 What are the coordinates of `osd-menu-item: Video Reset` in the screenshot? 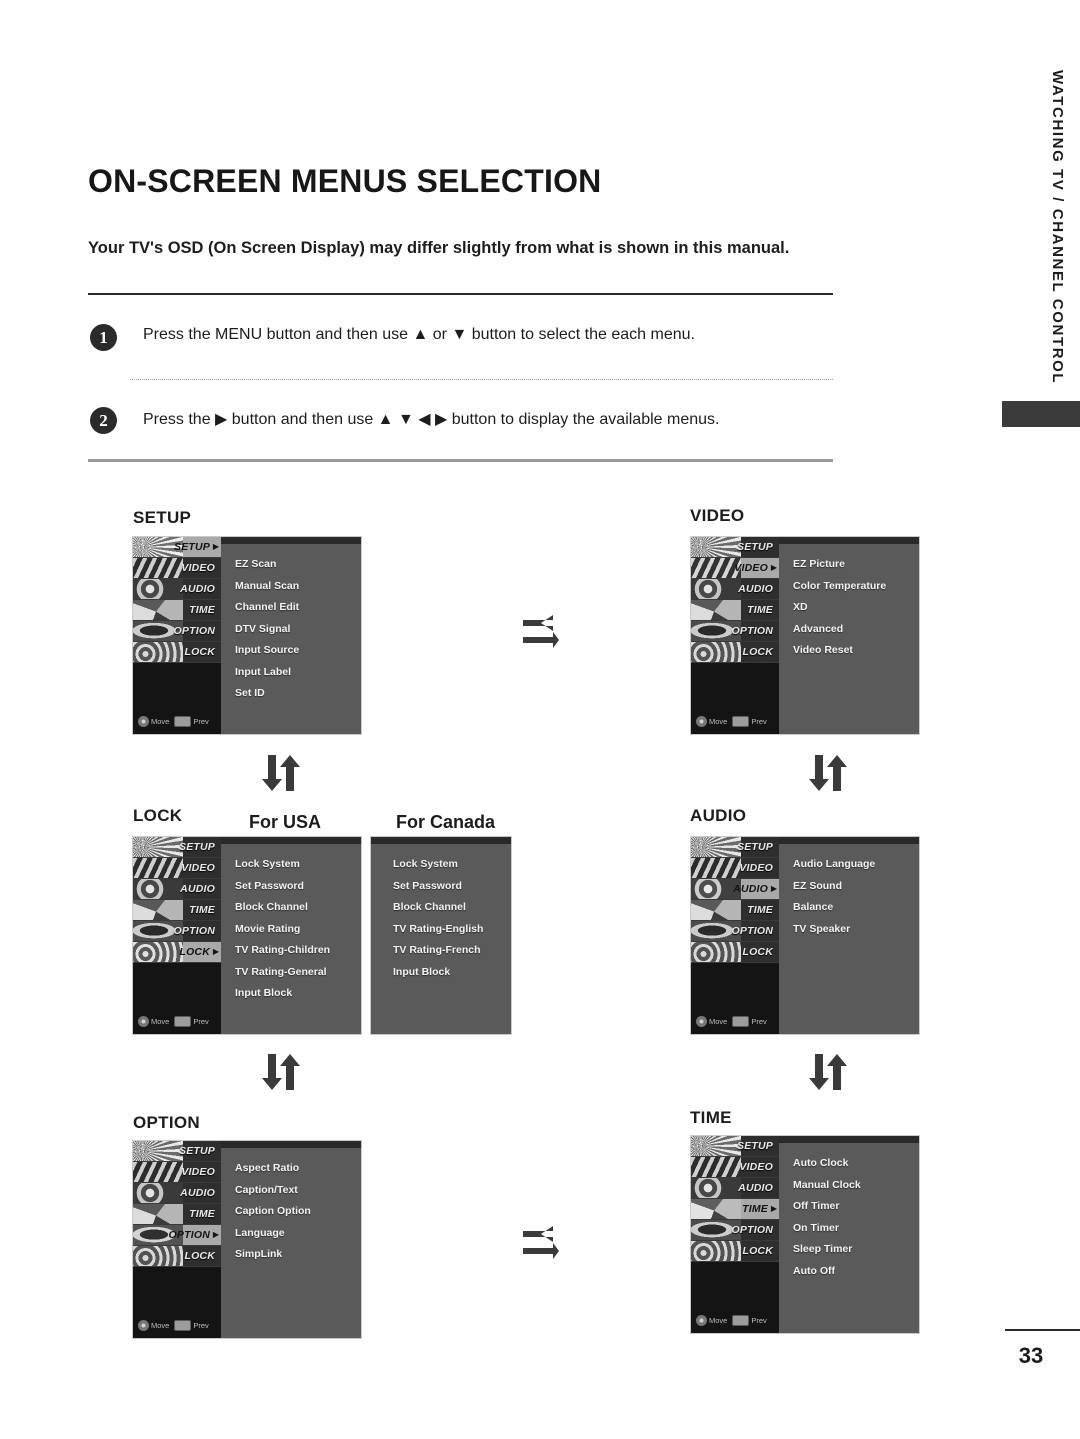 It's located at (856, 650).